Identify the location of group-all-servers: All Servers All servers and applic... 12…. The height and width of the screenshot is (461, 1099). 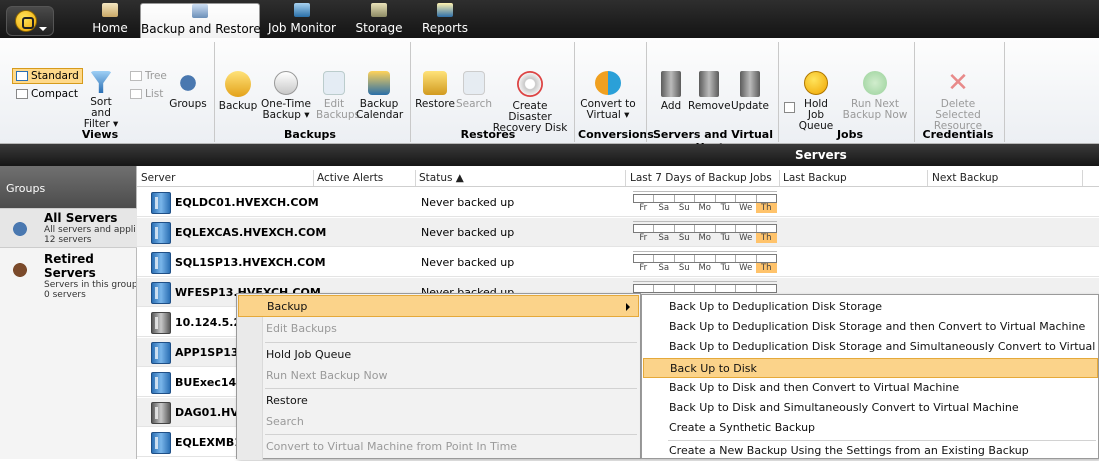
(68, 228).